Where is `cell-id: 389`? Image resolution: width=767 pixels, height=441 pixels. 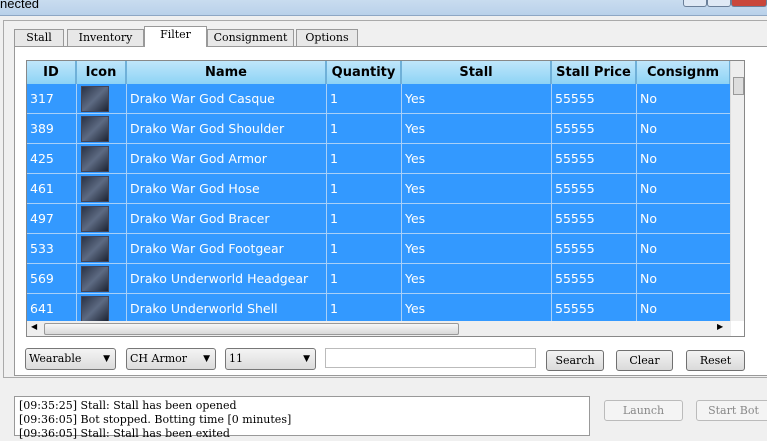
cell-id: 389 is located at coordinates (52, 129).